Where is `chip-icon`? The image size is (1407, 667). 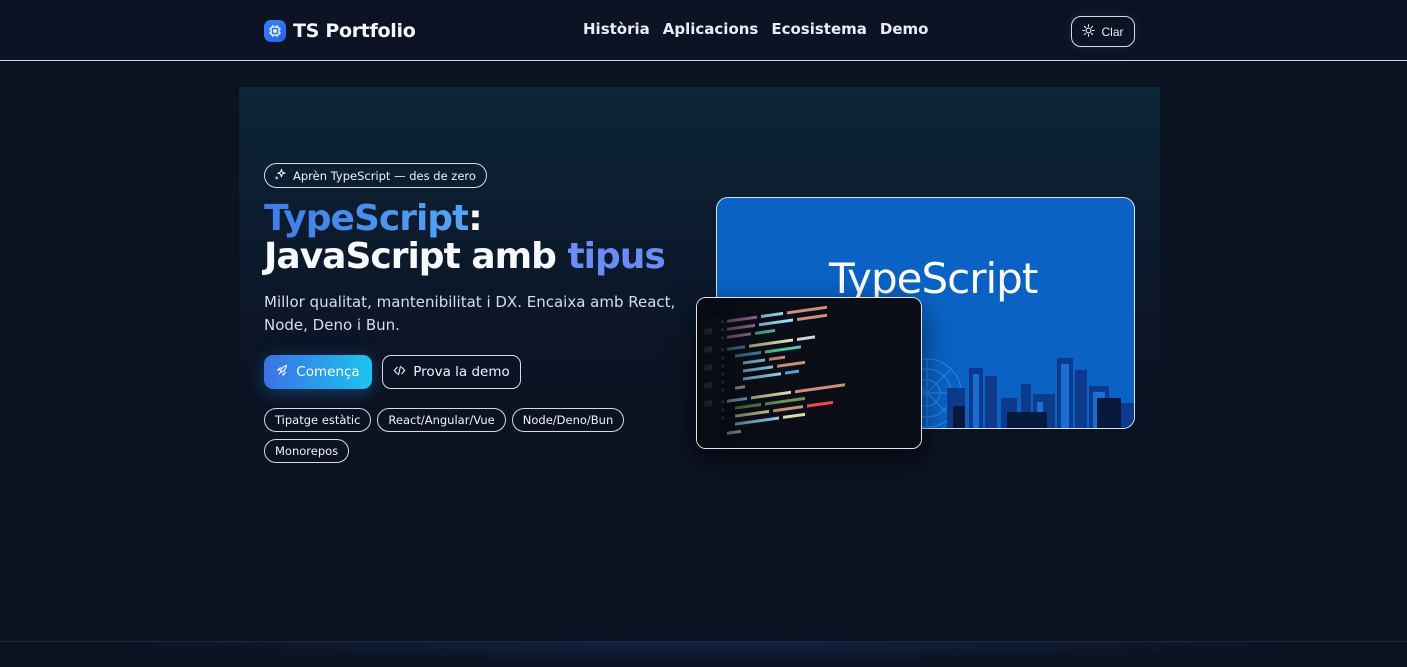 chip-icon is located at coordinates (275, 31).